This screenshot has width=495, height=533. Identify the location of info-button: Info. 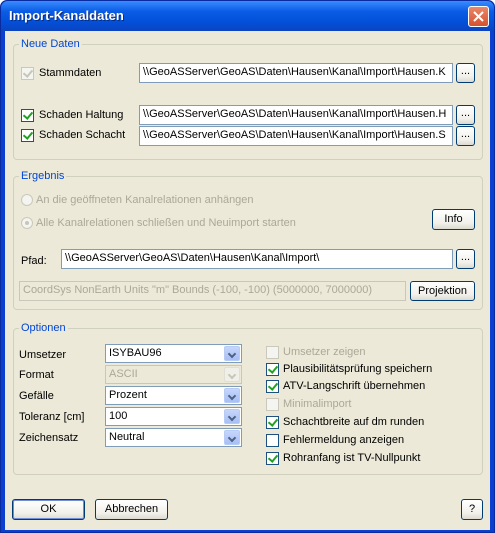
(453, 219).